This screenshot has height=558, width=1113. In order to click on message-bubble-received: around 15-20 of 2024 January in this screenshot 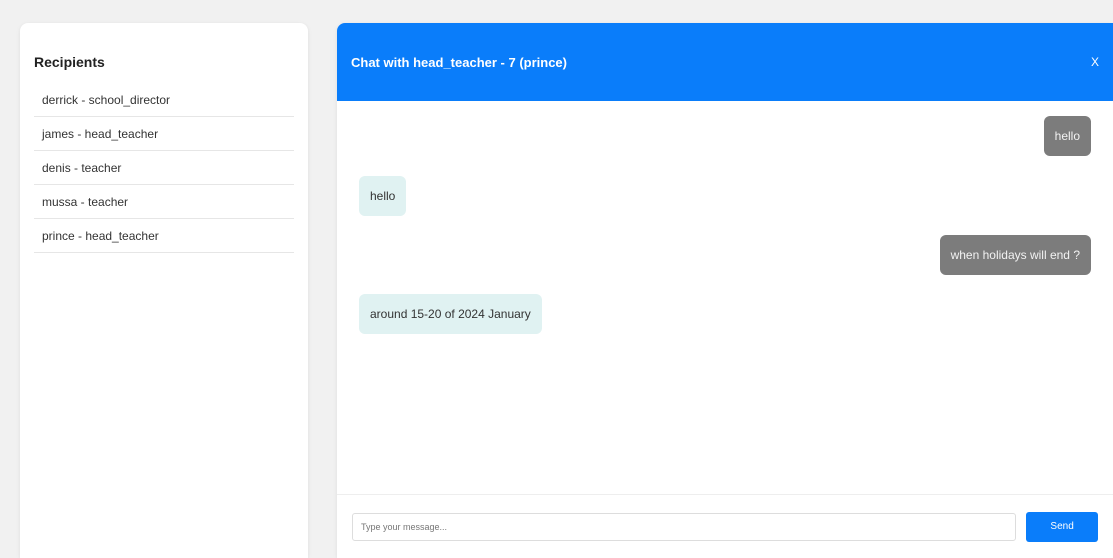, I will do `click(450, 314)`.